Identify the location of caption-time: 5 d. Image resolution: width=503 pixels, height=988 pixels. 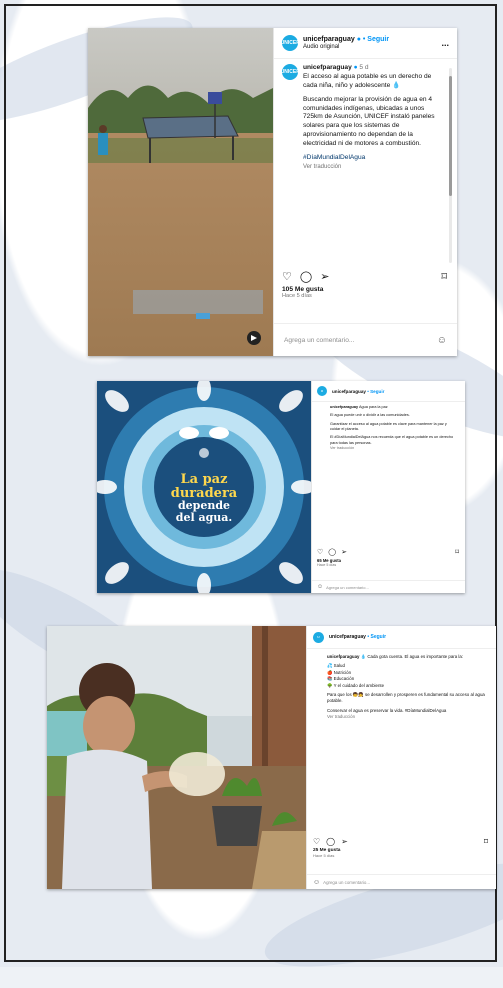
(364, 67).